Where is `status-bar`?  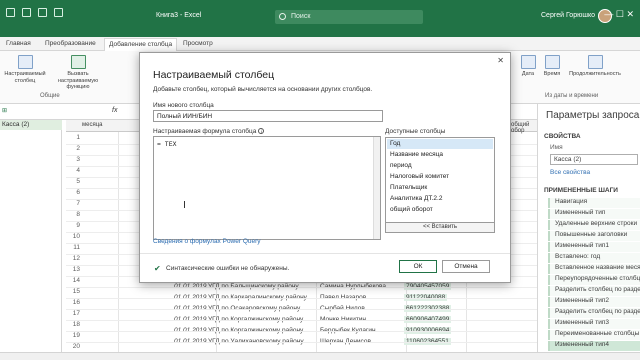
status-bar is located at coordinates (320, 356).